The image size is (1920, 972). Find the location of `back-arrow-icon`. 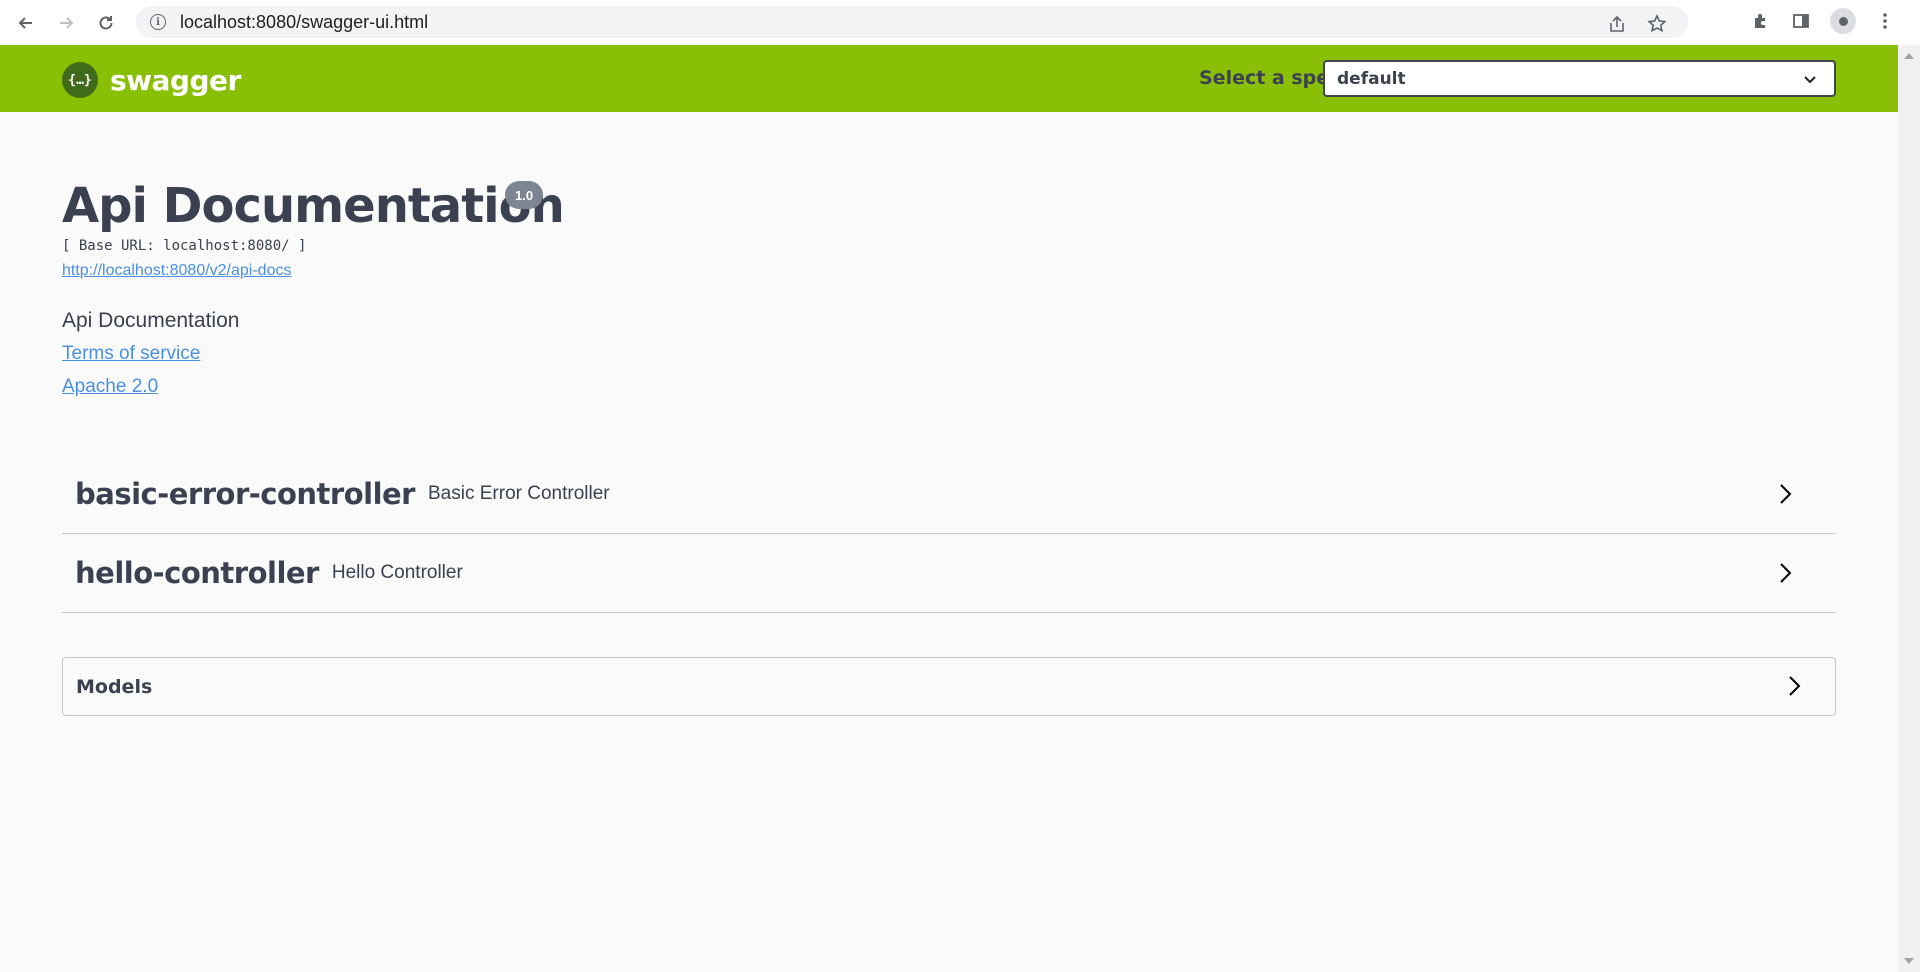

back-arrow-icon is located at coordinates (26, 23).